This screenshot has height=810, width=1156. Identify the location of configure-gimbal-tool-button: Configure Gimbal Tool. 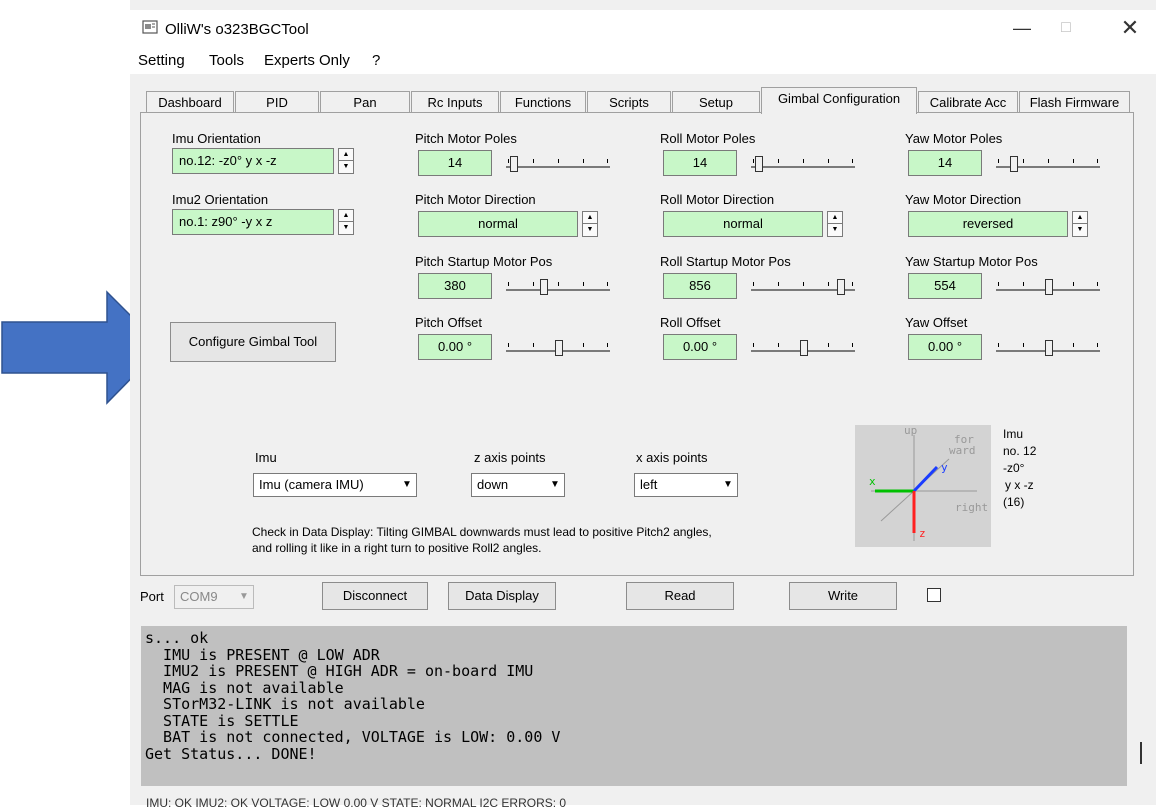
(253, 342).